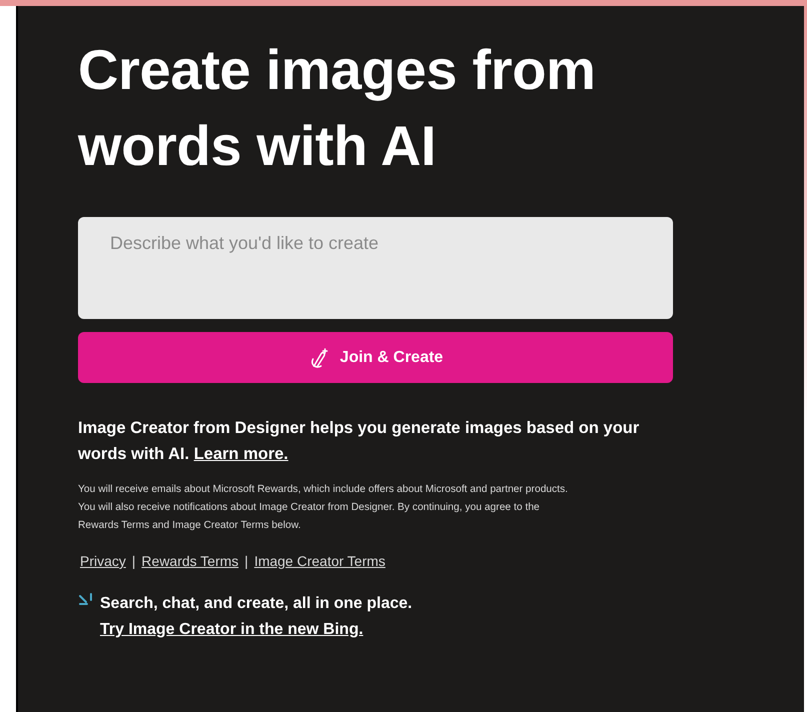 The height and width of the screenshot is (712, 807). What do you see at coordinates (359, 441) in the screenshot?
I see `description-text: Image Creator from Designer helps you generate images based on your words with AI. Learn more.` at bounding box center [359, 441].